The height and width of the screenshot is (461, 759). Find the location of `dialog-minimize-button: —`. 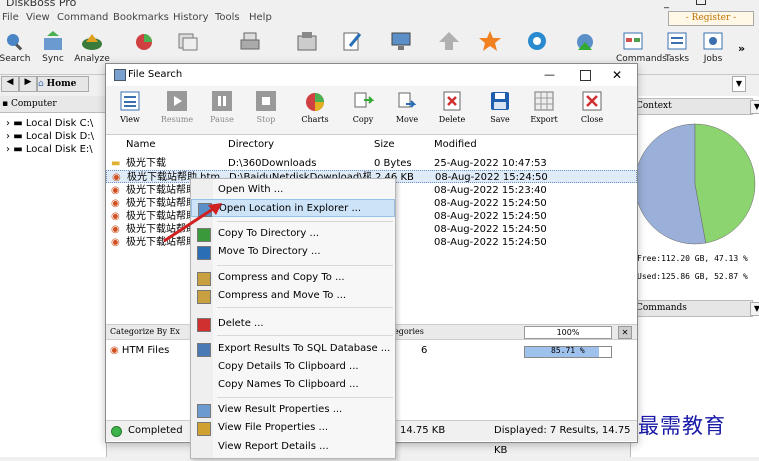

dialog-minimize-button: — is located at coordinates (549, 75).